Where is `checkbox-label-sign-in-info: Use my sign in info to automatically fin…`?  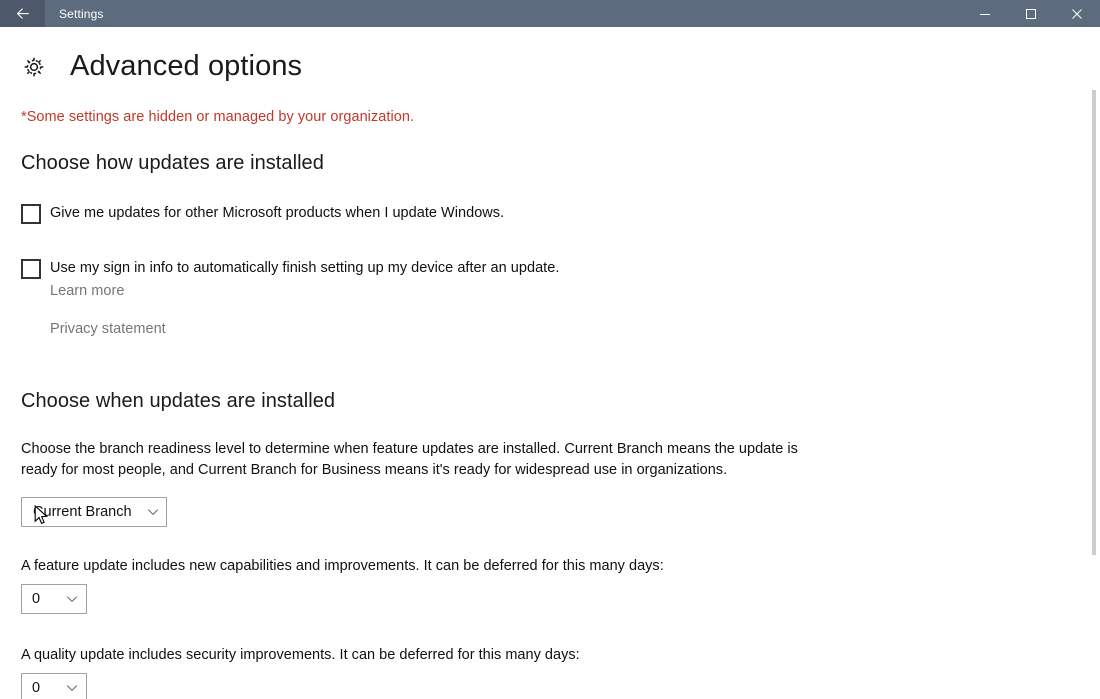 checkbox-label-sign-in-info: Use my sign in info to automatically fin… is located at coordinates (305, 268).